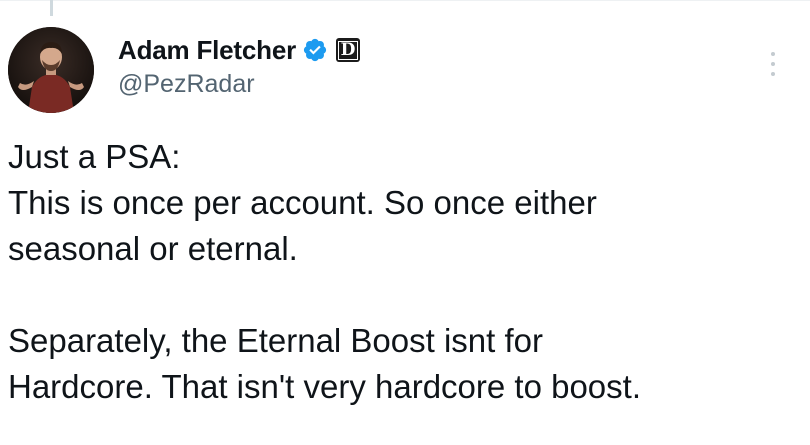 This screenshot has height=445, width=810. I want to click on more-options-button, so click(773, 64).